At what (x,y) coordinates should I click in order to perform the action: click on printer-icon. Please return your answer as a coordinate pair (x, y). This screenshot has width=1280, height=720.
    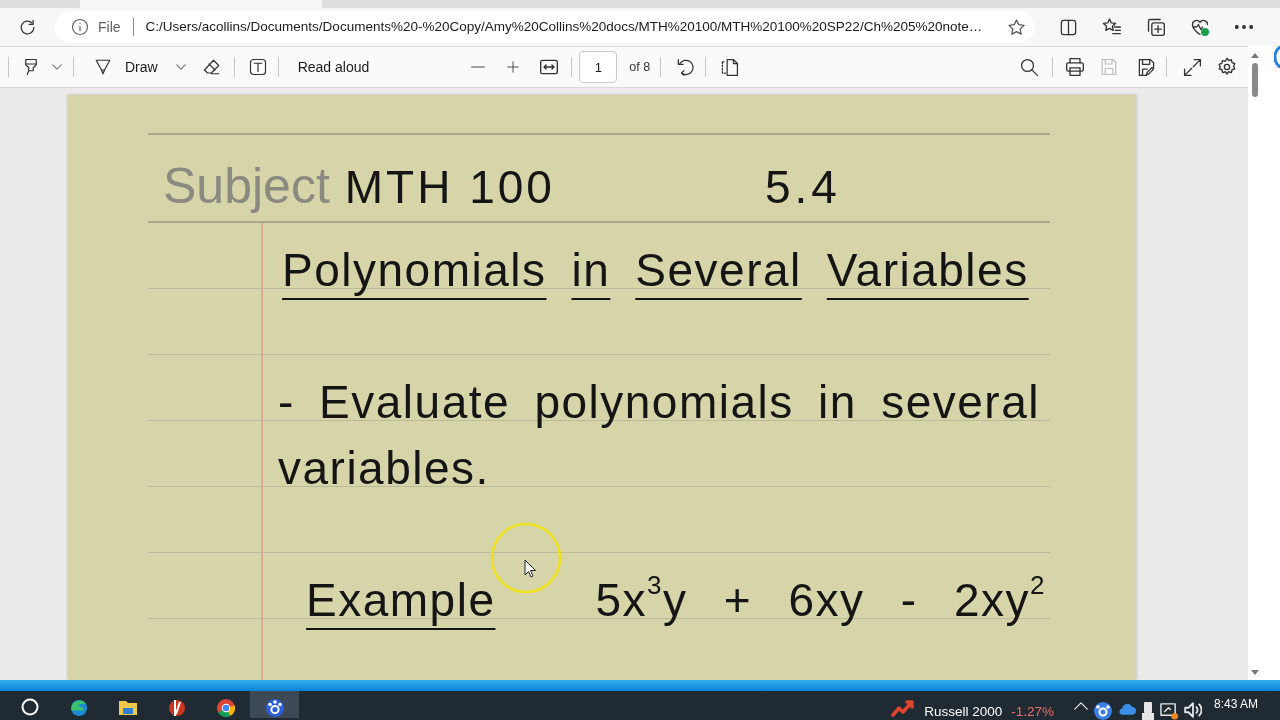
    Looking at the image, I should click on (1075, 67).